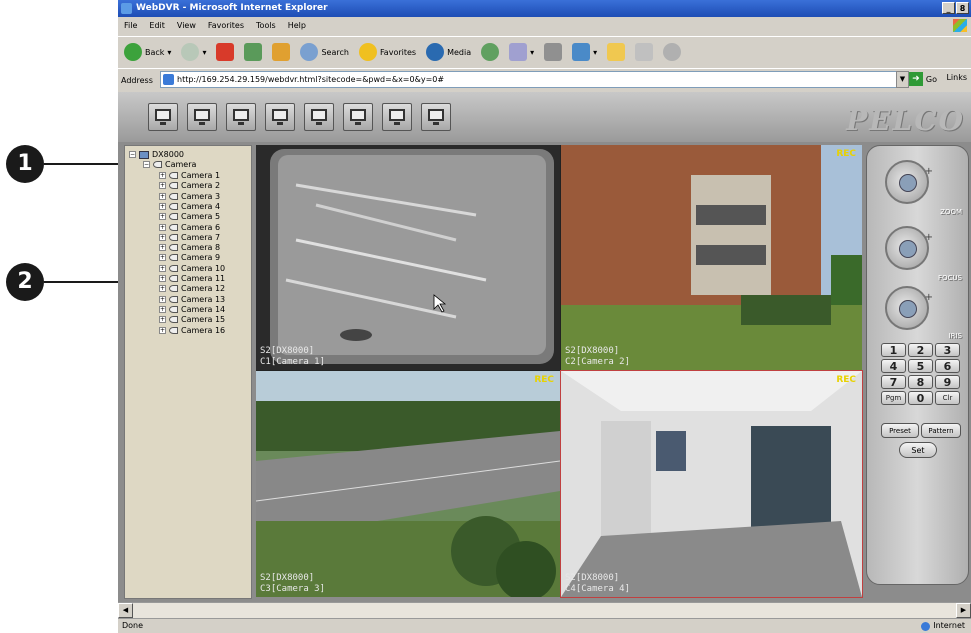 The width and height of the screenshot is (971, 633). I want to click on search-button: Search, so click(324, 52).